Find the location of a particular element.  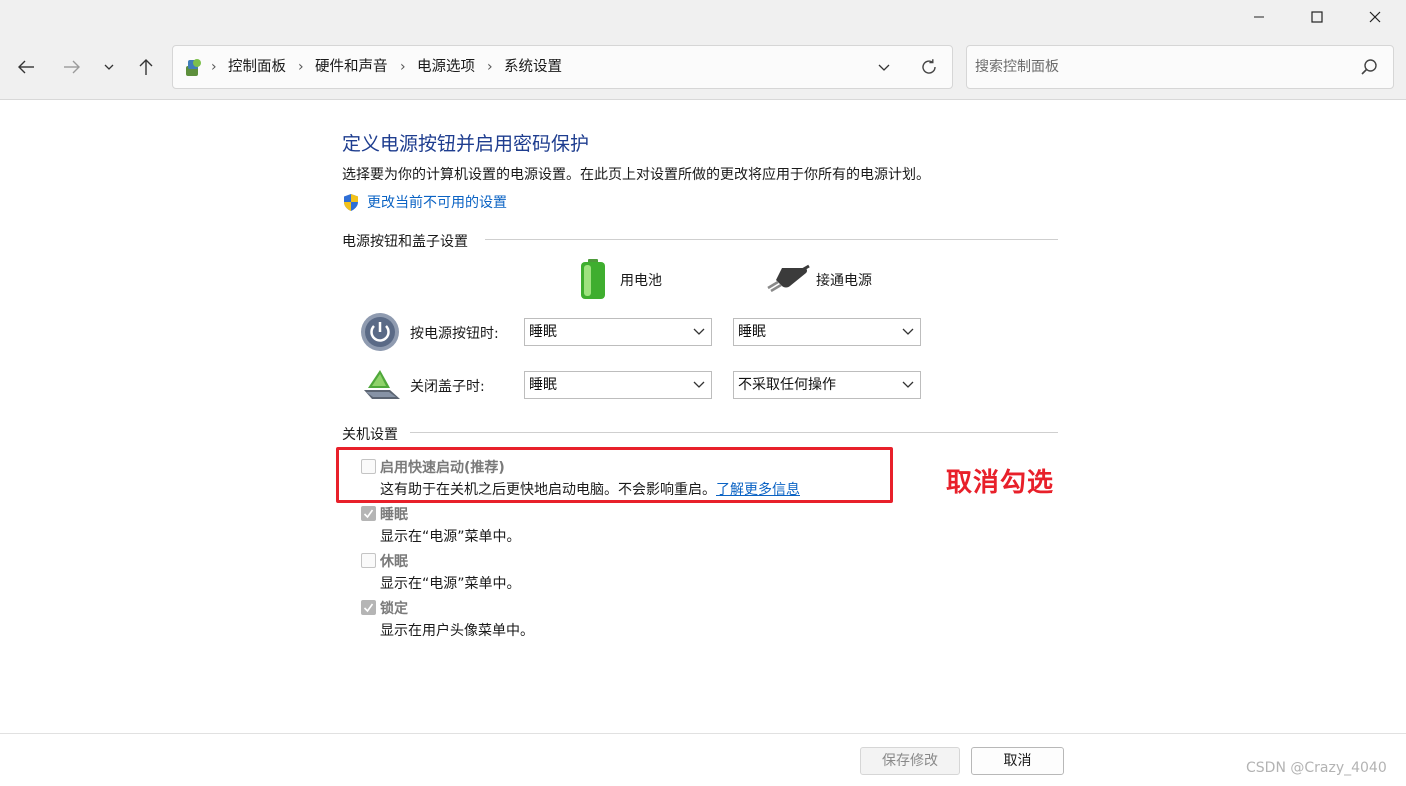

up-arrow-icon is located at coordinates (146, 67).